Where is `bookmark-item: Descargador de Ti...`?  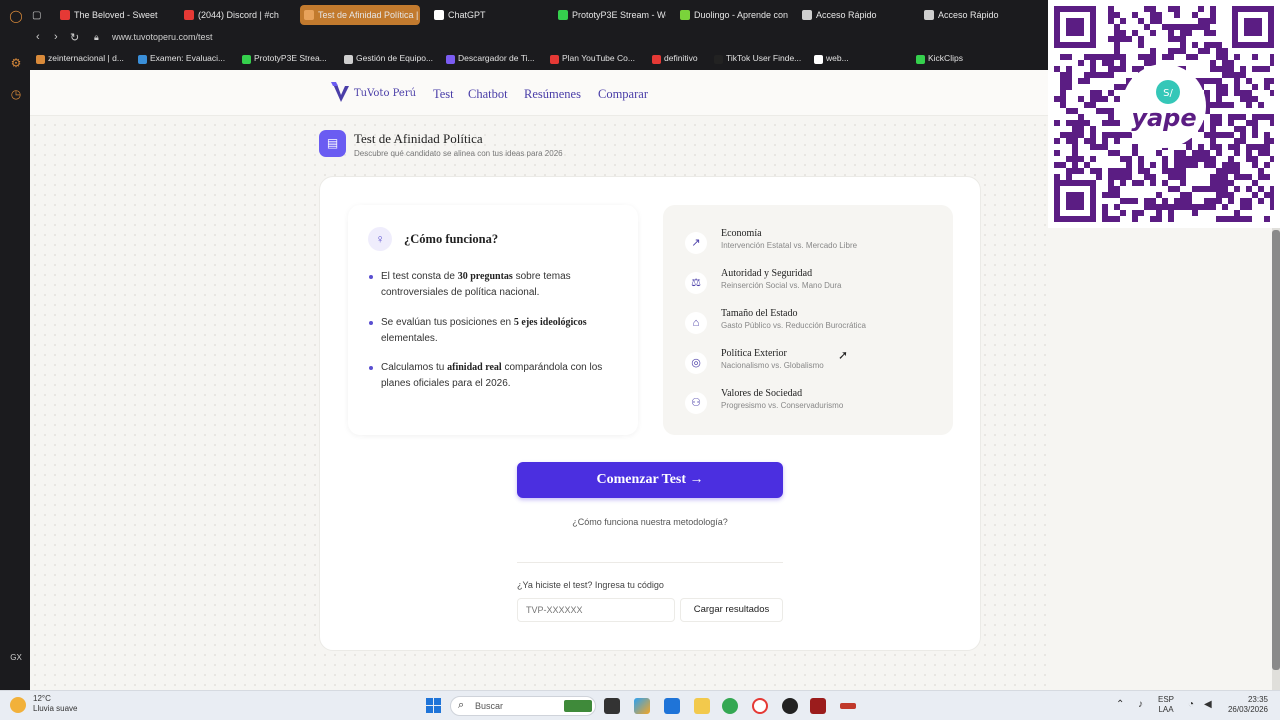
bookmark-item: Descargador de Ti... is located at coordinates (490, 58).